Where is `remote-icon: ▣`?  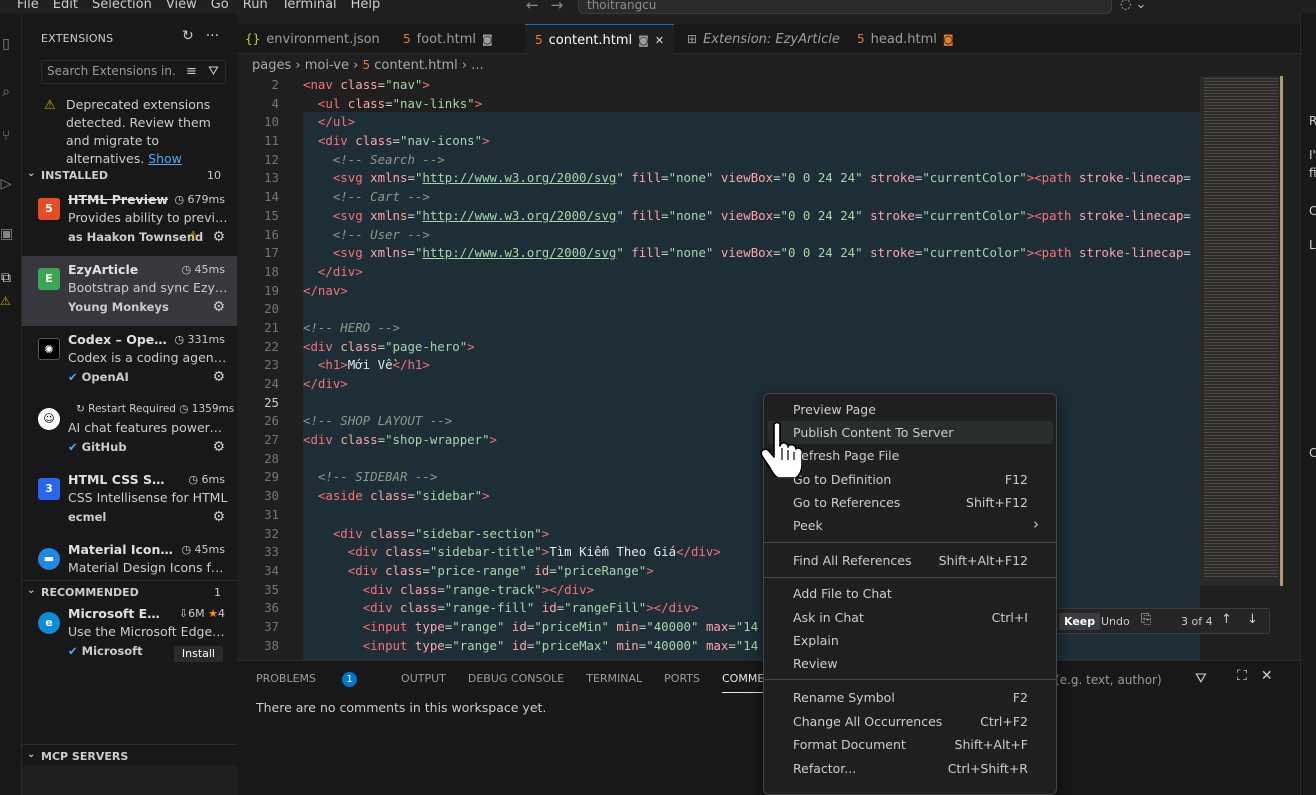
remote-icon: ▣ is located at coordinates (6, 236).